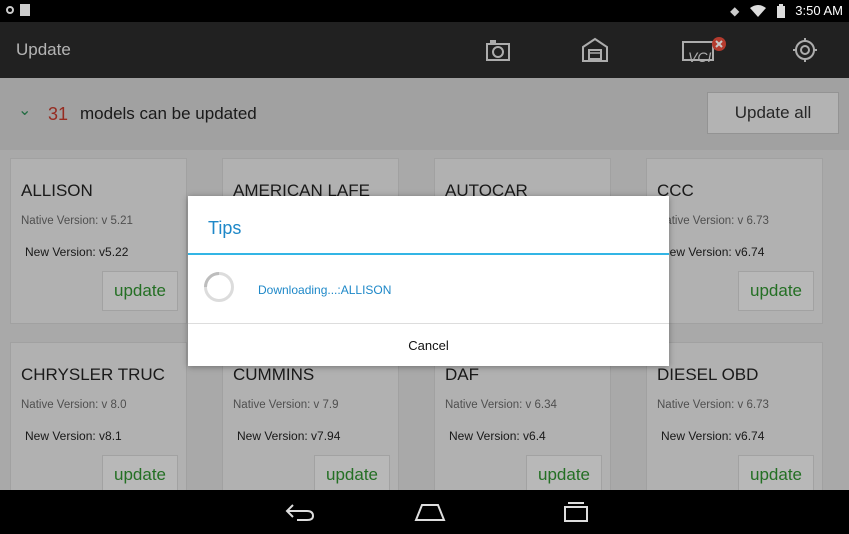  I want to click on bluetooth-icon: ◆, so click(735, 10).